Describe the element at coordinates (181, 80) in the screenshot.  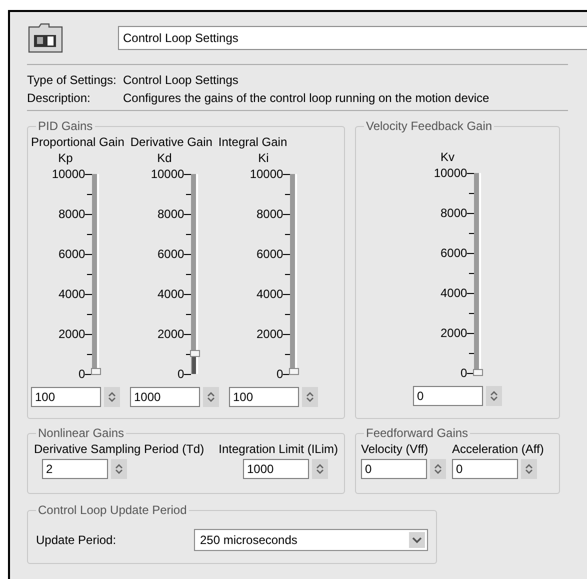
I see `info-value: Control Loop Settings` at that location.